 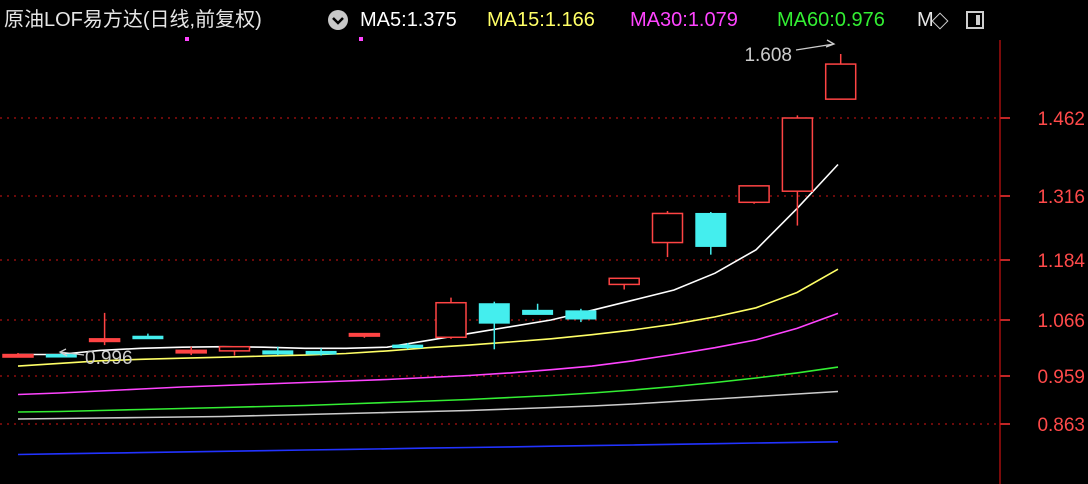 I want to click on ma30-label: MA30:, so click(x=659, y=20).